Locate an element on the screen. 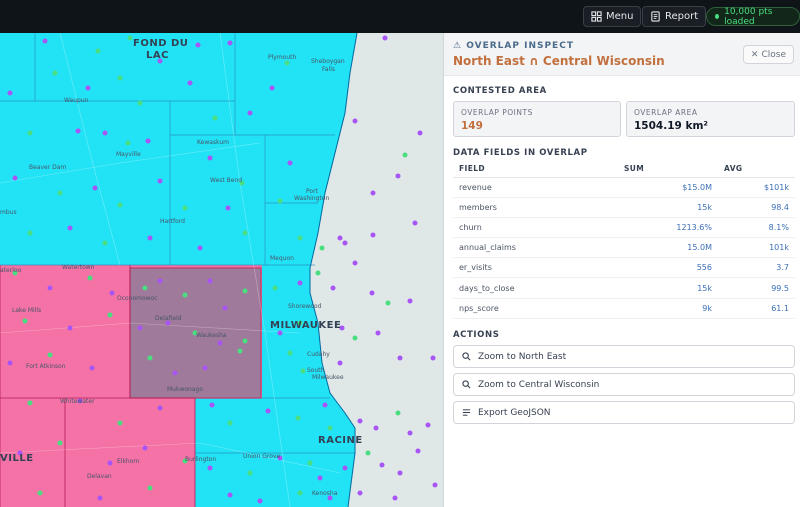 The height and width of the screenshot is (507, 800). close-label: Close is located at coordinates (773, 54).